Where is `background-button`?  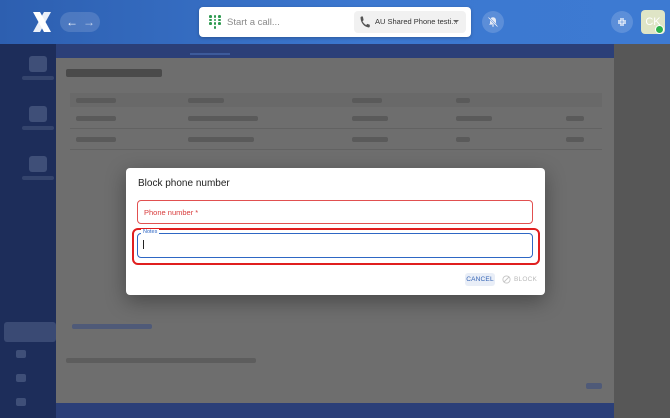 background-button is located at coordinates (594, 386).